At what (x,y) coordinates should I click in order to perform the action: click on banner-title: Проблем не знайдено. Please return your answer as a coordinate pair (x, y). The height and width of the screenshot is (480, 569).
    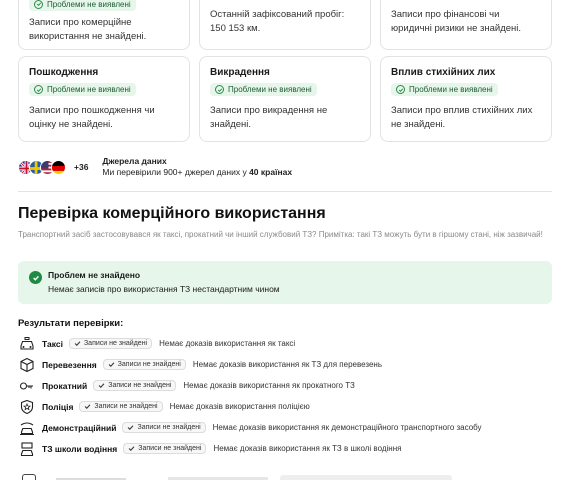
    Looking at the image, I should click on (94, 275).